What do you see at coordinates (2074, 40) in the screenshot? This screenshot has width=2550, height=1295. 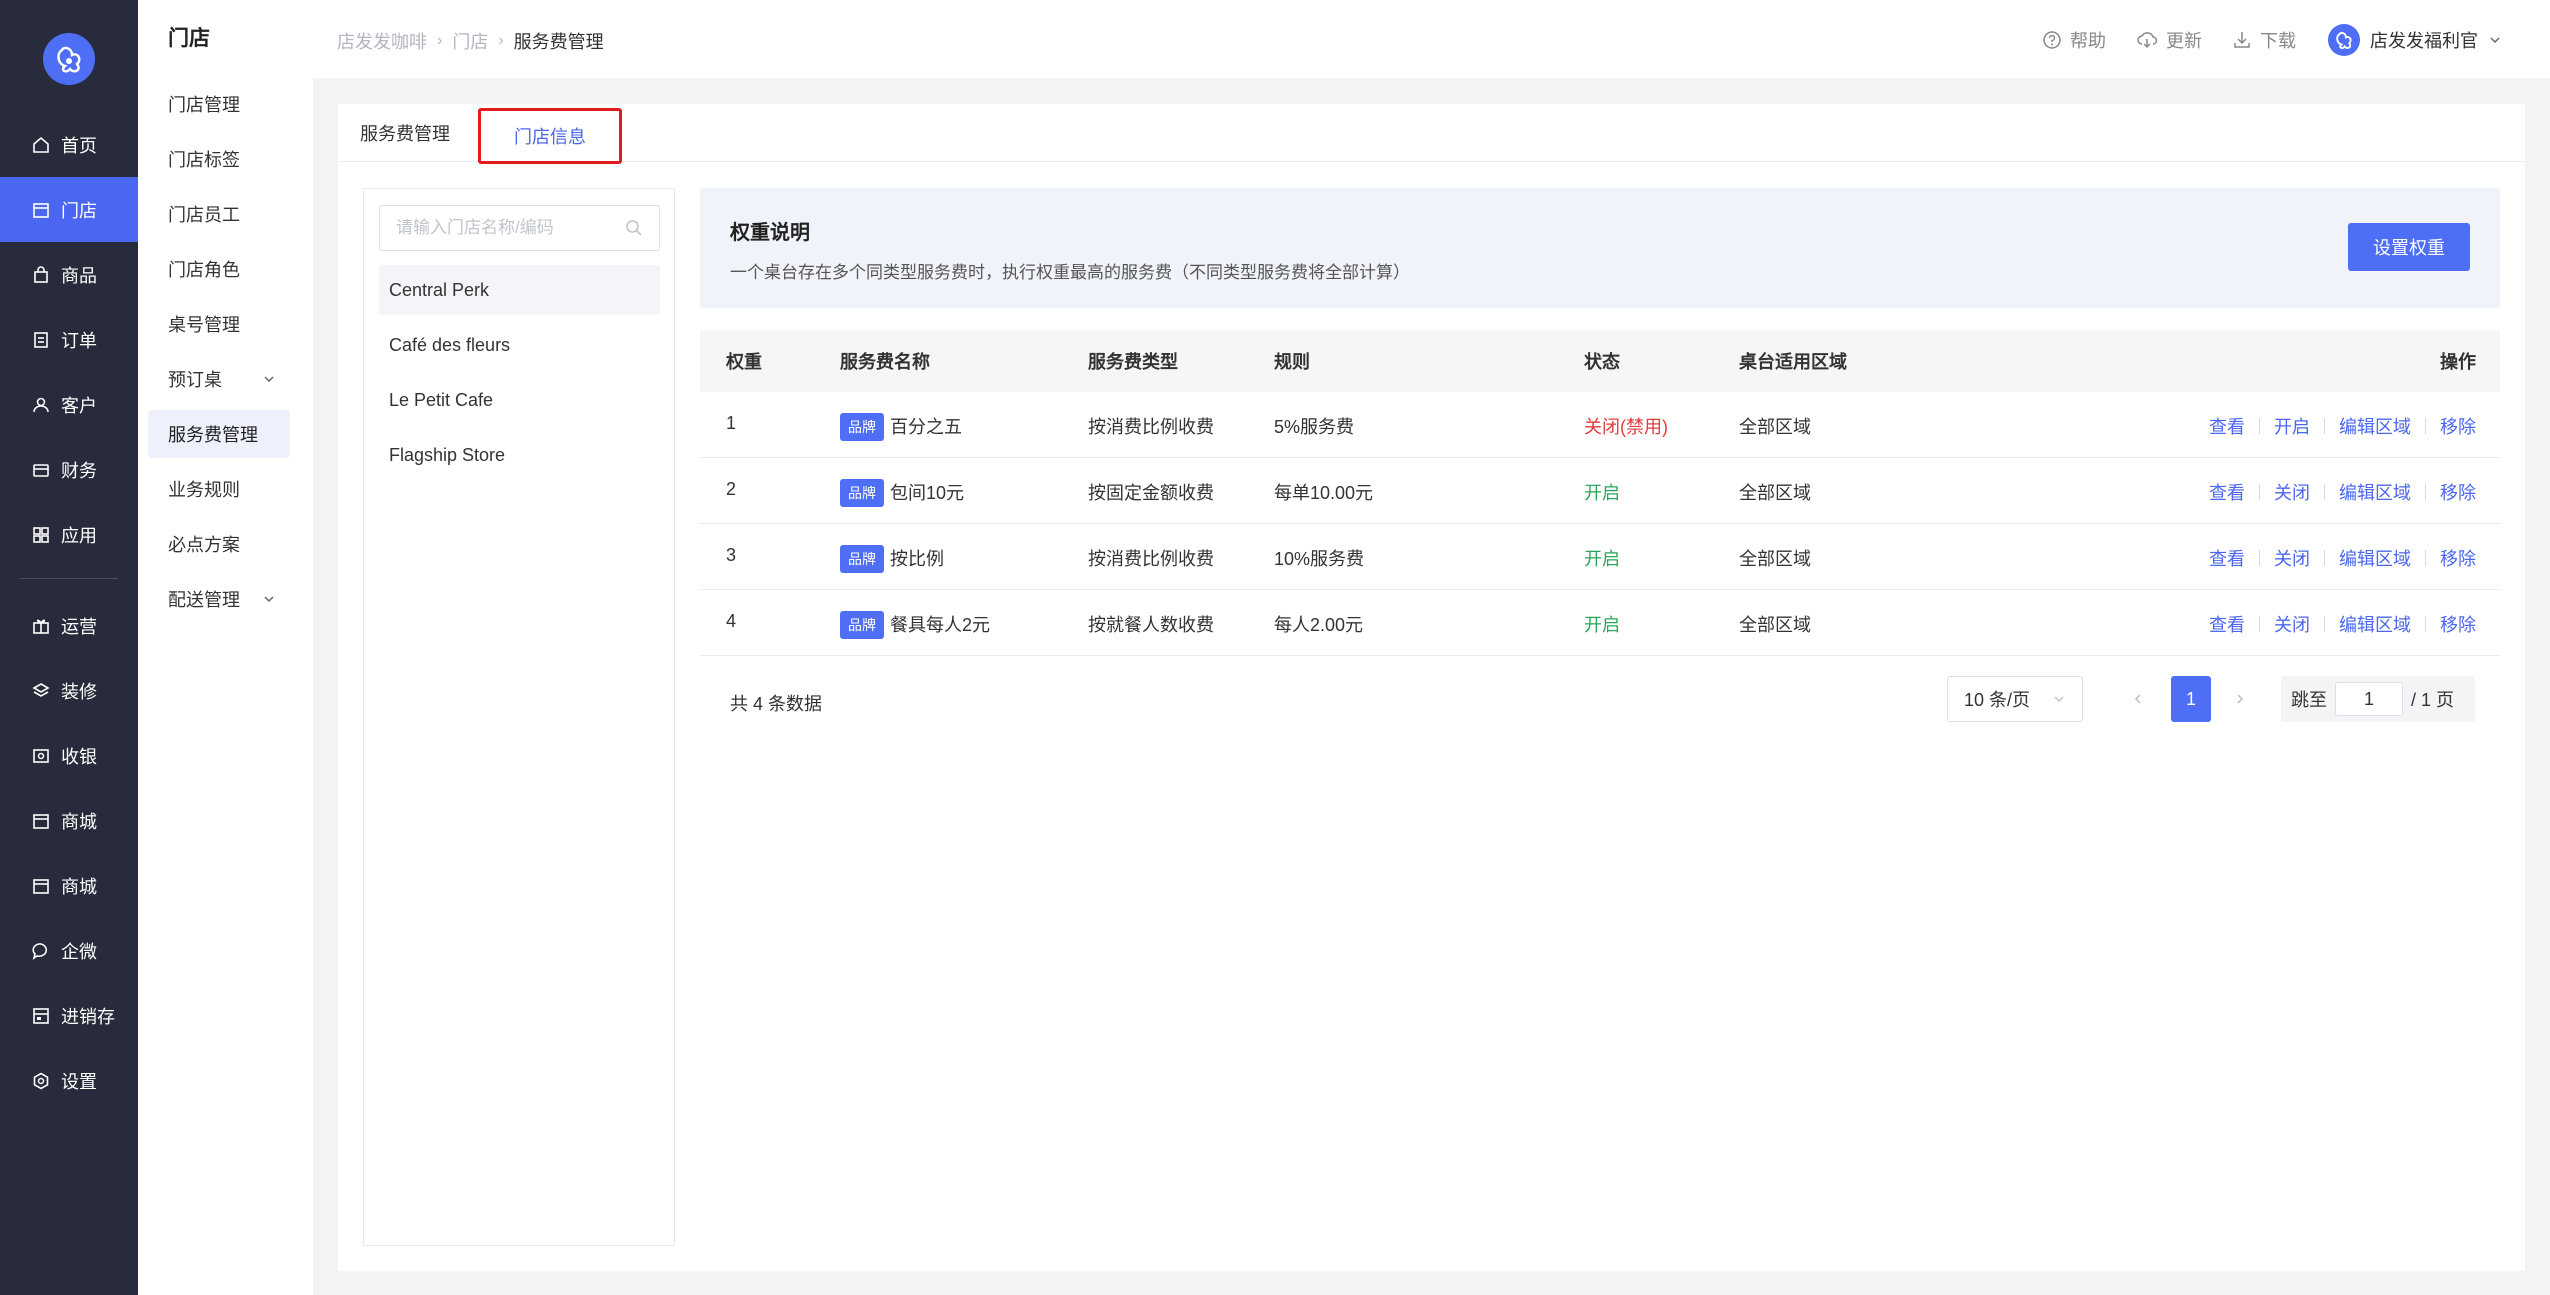 I see `help-button: 帮助` at bounding box center [2074, 40].